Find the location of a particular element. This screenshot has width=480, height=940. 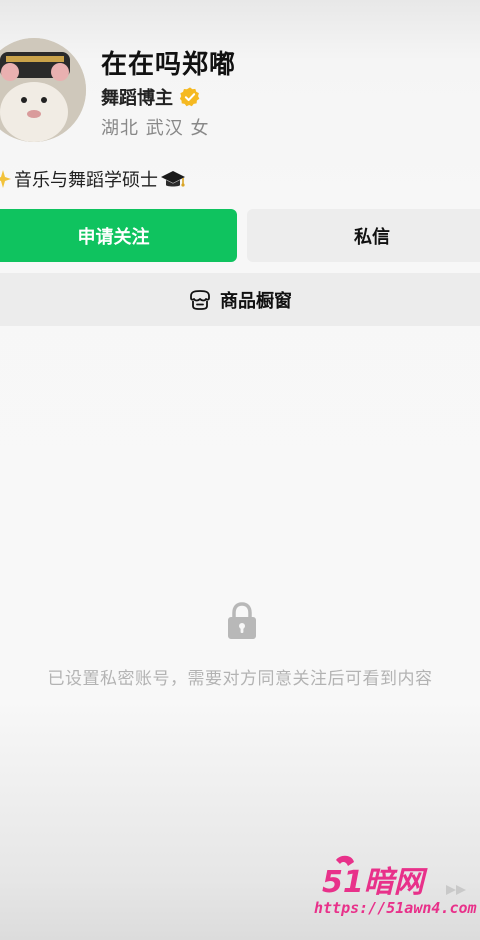

lock-icon is located at coordinates (242, 620).